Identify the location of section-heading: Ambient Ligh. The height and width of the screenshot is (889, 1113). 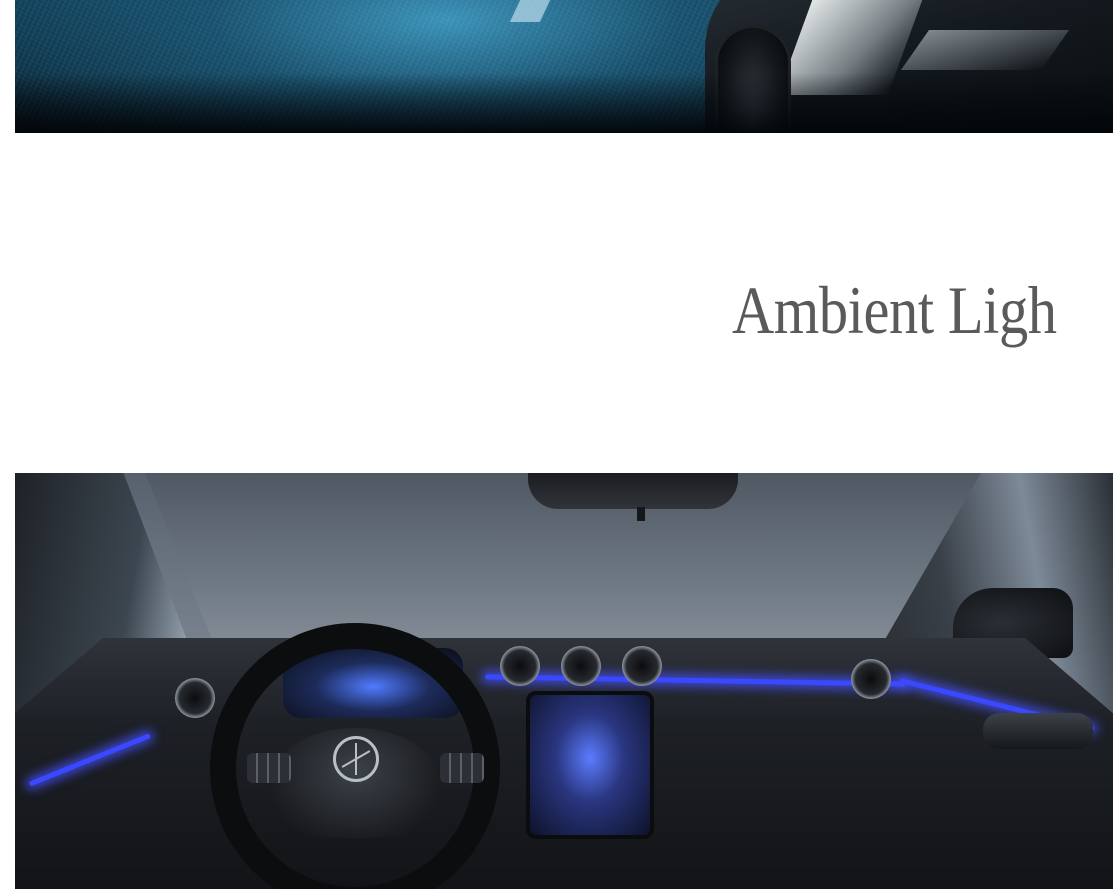
(894, 310).